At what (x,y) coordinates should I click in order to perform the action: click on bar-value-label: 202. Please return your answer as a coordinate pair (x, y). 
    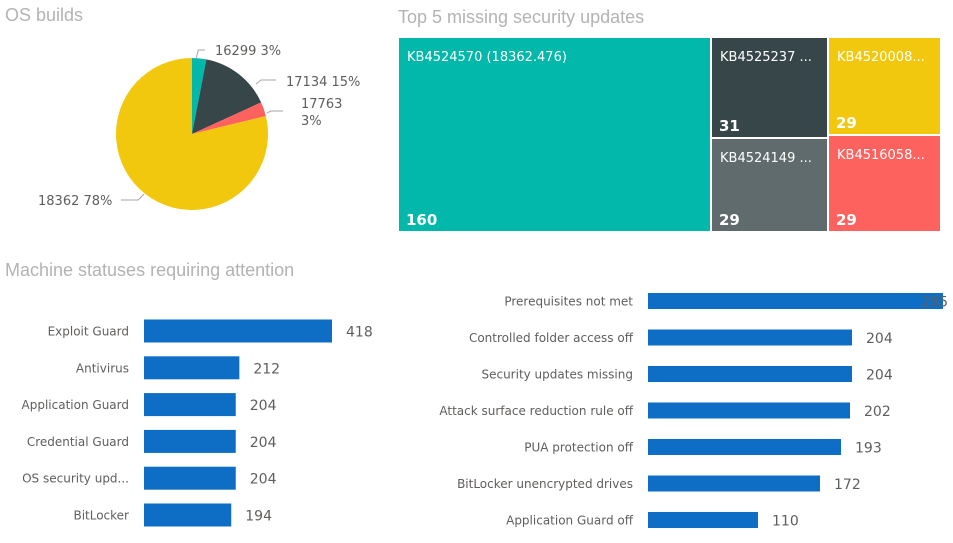
    Looking at the image, I should click on (877, 412).